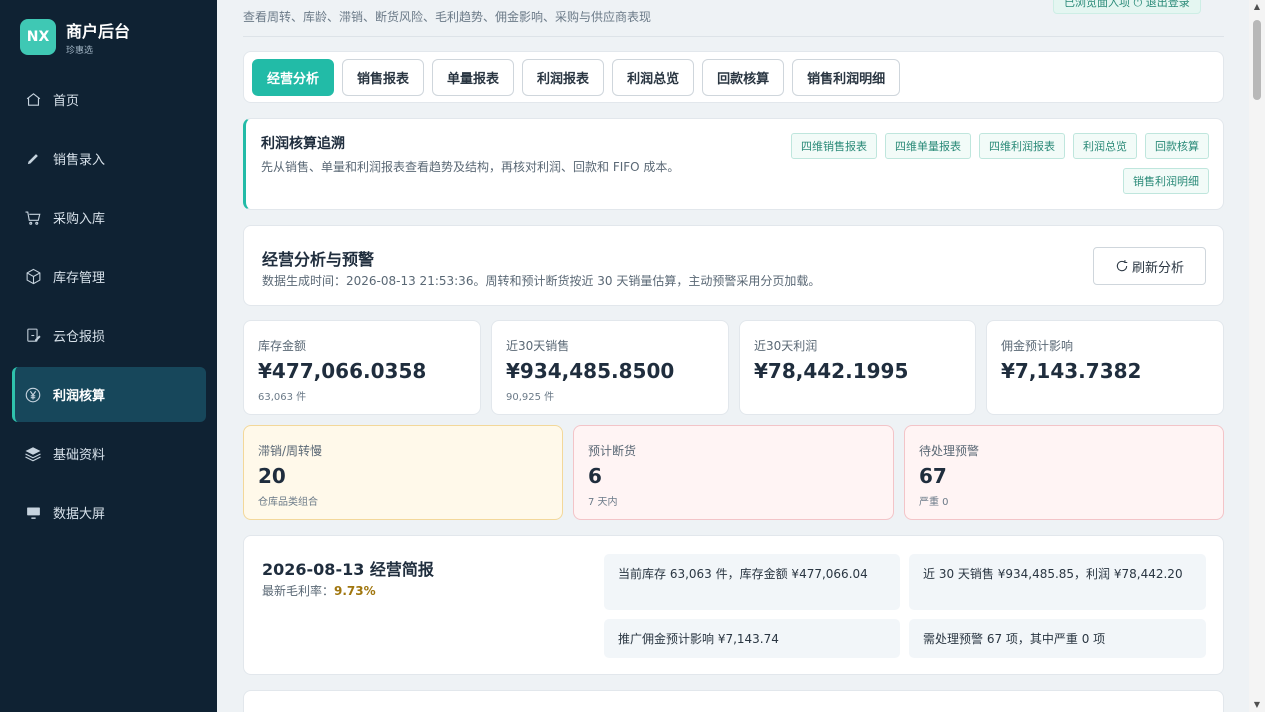 The height and width of the screenshot is (712, 1265). I want to click on warn-pending-alerts: 待处理预警 67 严重 0, so click(1064, 472).